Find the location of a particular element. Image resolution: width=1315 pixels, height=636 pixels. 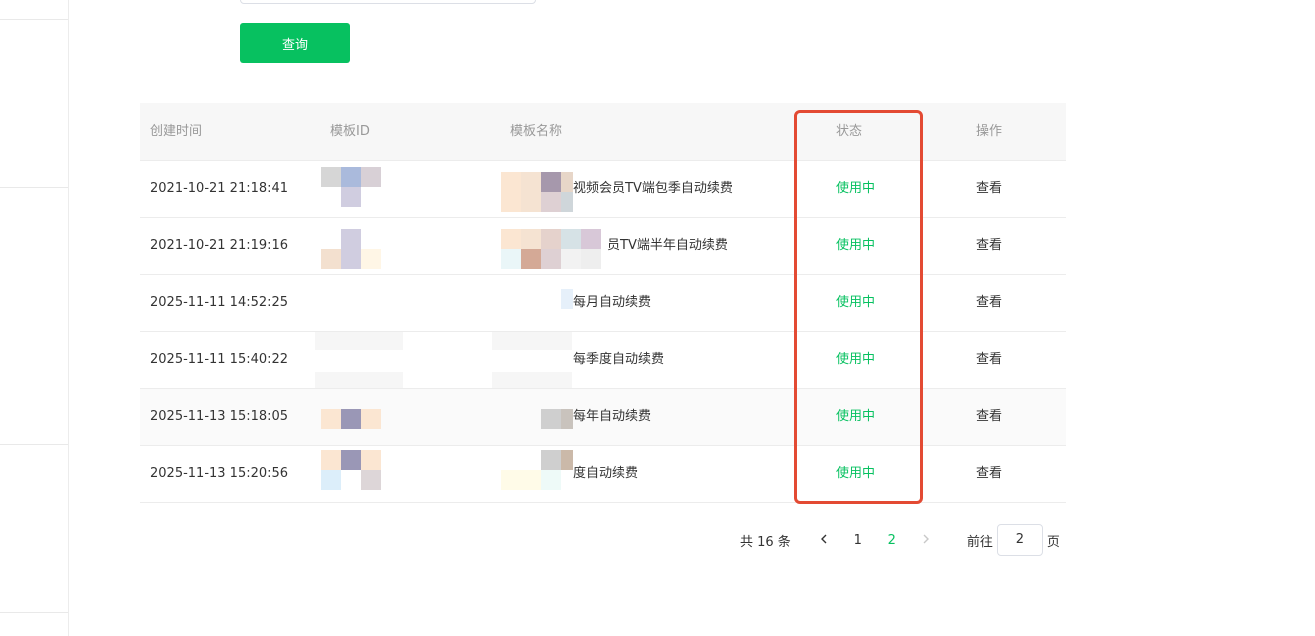

page-suffix: 页 is located at coordinates (1053, 542).